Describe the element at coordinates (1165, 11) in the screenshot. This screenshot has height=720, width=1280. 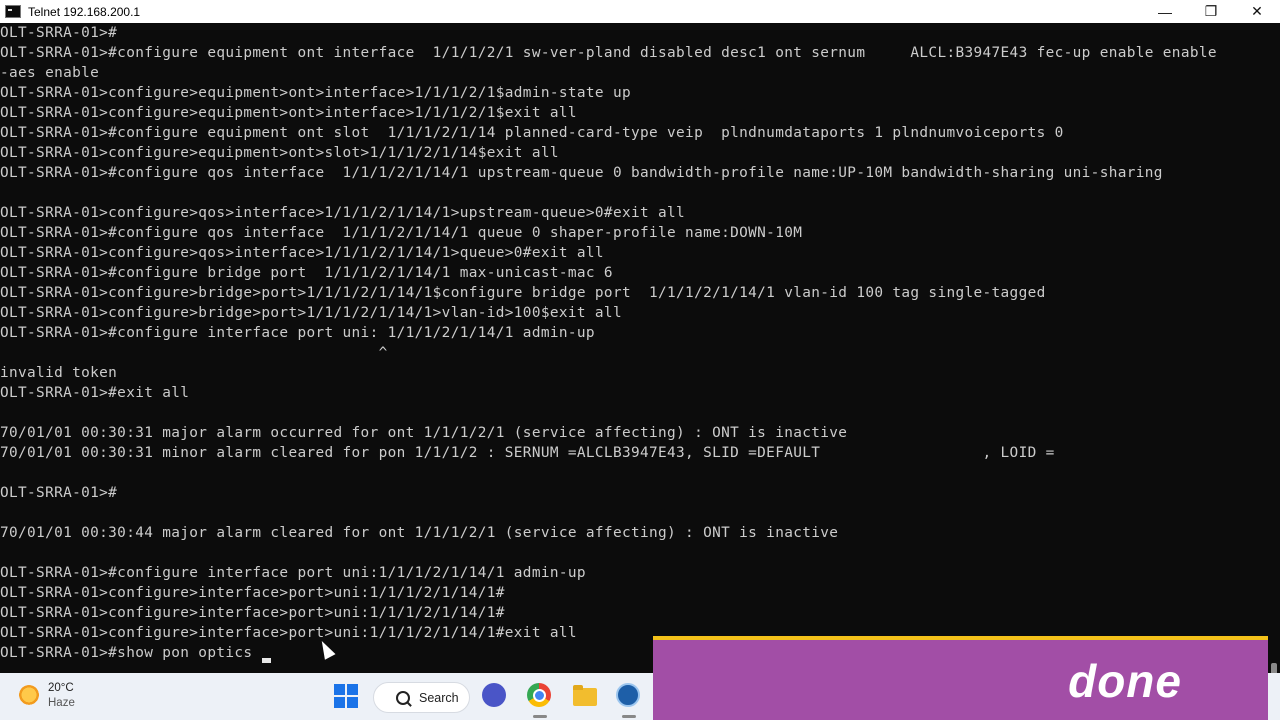
I see `minimize-button: —` at that location.